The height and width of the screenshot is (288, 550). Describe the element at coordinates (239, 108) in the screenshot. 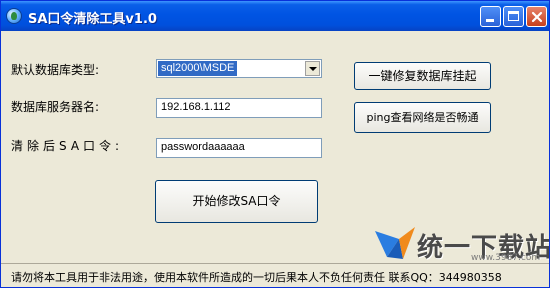

I see `server-name-input: 192.168.1.112` at that location.